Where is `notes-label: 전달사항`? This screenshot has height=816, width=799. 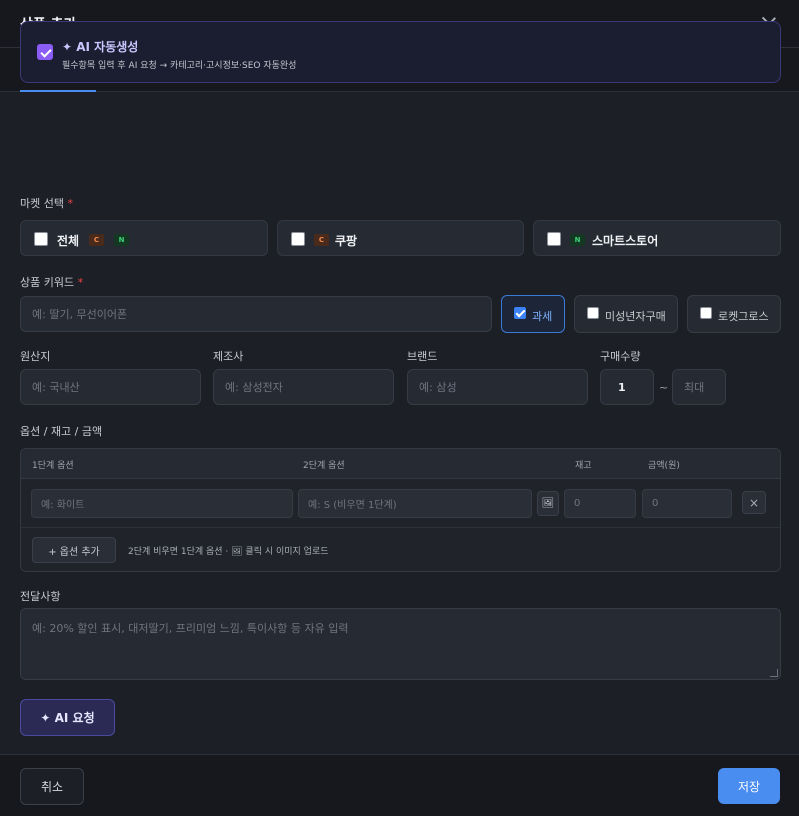 notes-label: 전달사항 is located at coordinates (40, 596).